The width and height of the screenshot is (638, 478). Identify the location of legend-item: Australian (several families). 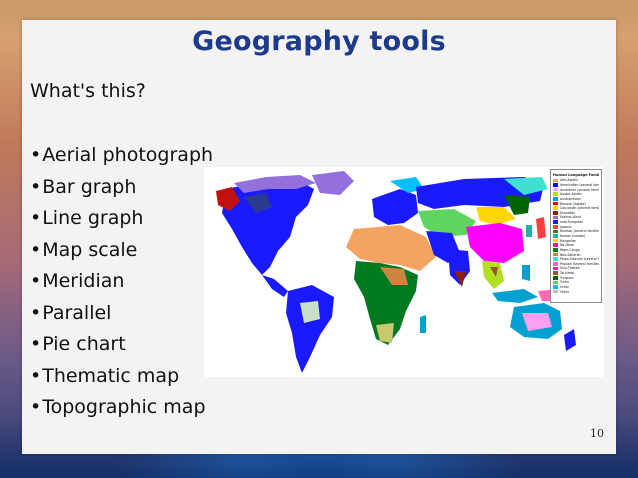
(576, 189).